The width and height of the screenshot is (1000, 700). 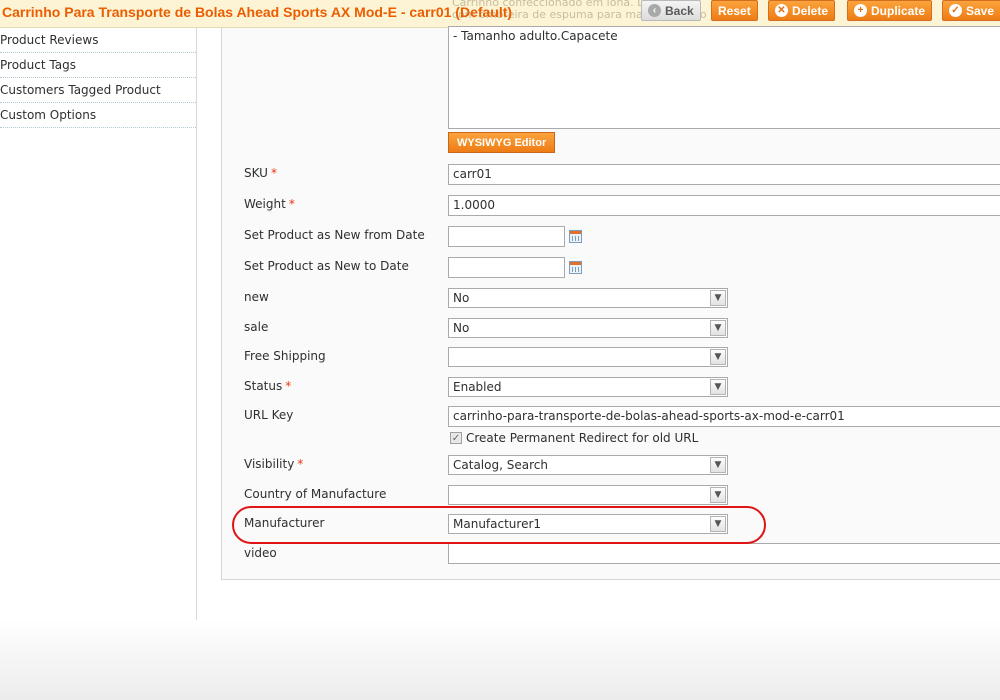 What do you see at coordinates (500, 660) in the screenshot?
I see `page-footer-area` at bounding box center [500, 660].